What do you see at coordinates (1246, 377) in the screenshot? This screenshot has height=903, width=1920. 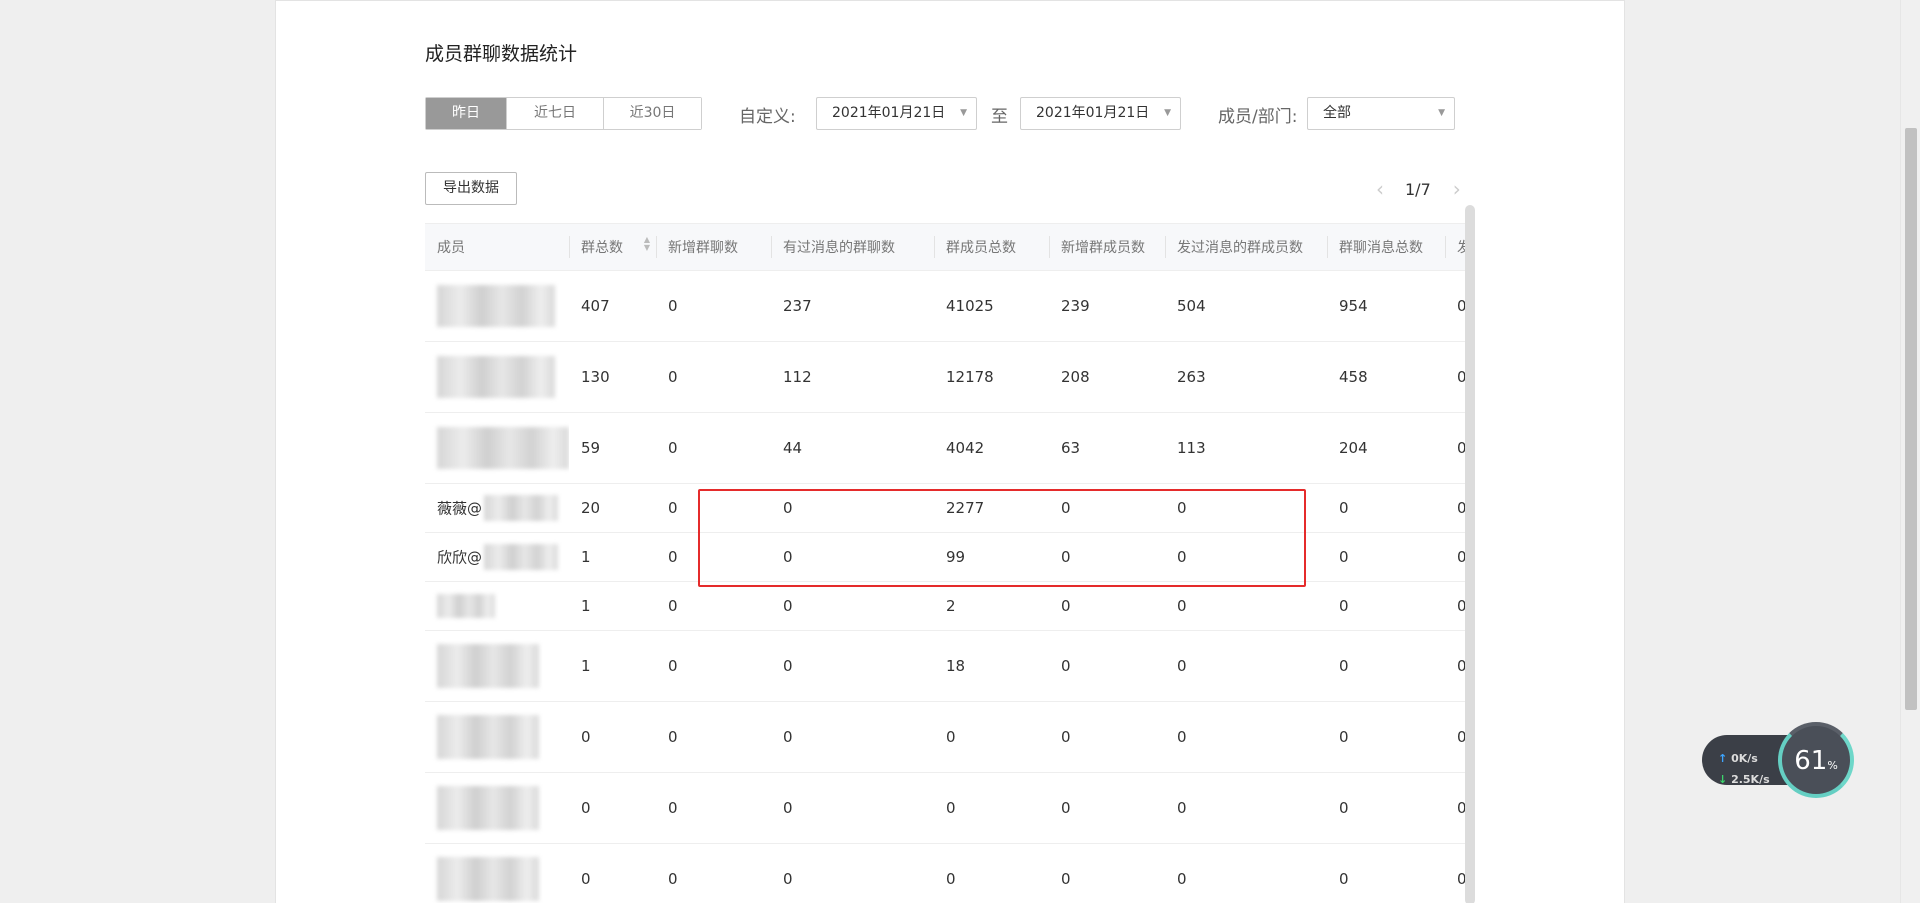 I see `table-cell: 263` at bounding box center [1246, 377].